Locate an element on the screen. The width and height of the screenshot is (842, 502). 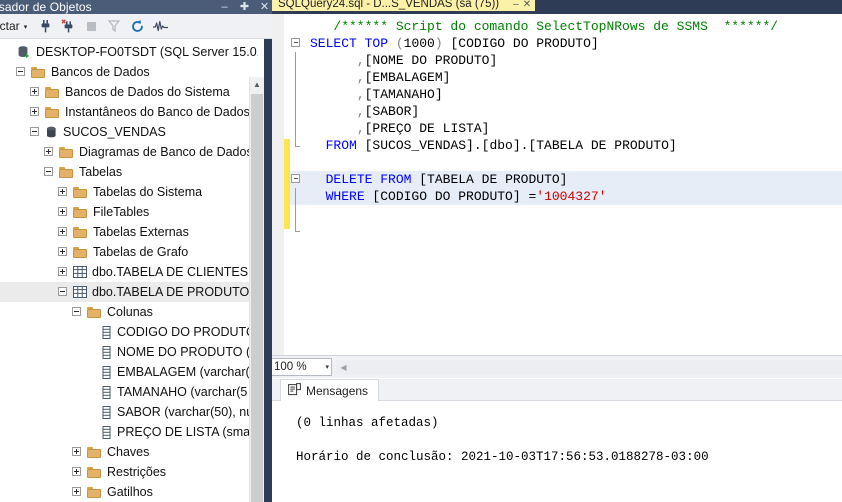
connect-dropdown-button: ectar ▾ is located at coordinates (14, 26).